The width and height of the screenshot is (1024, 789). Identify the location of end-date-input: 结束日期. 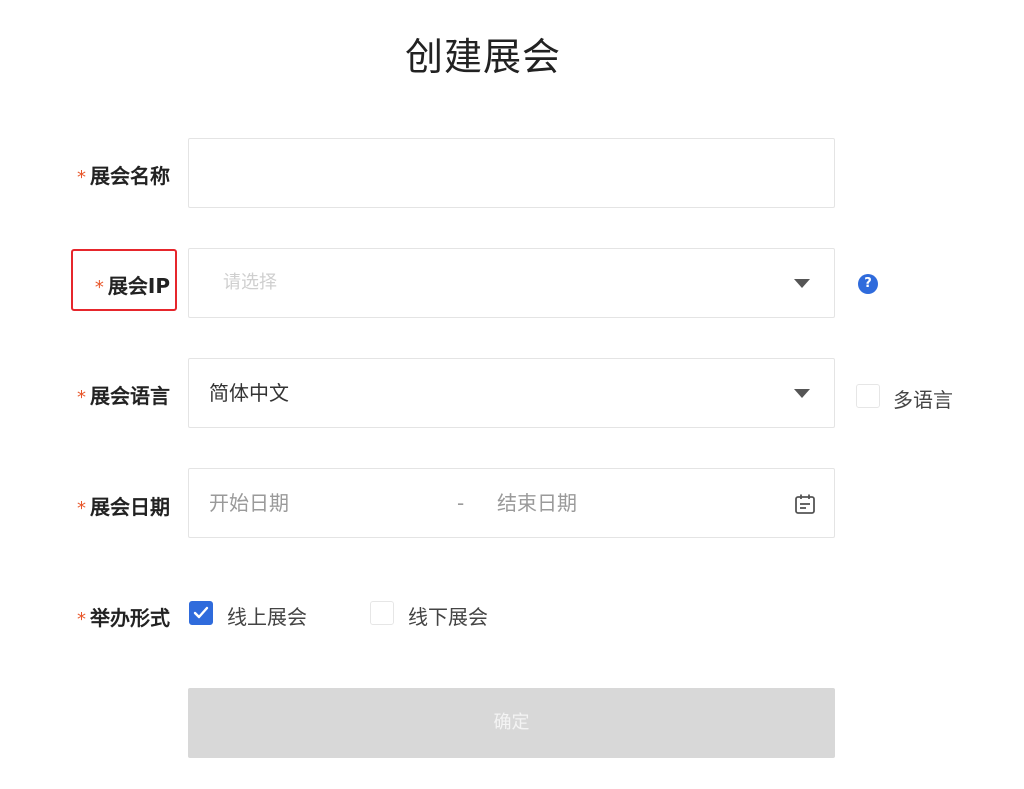
(537, 503).